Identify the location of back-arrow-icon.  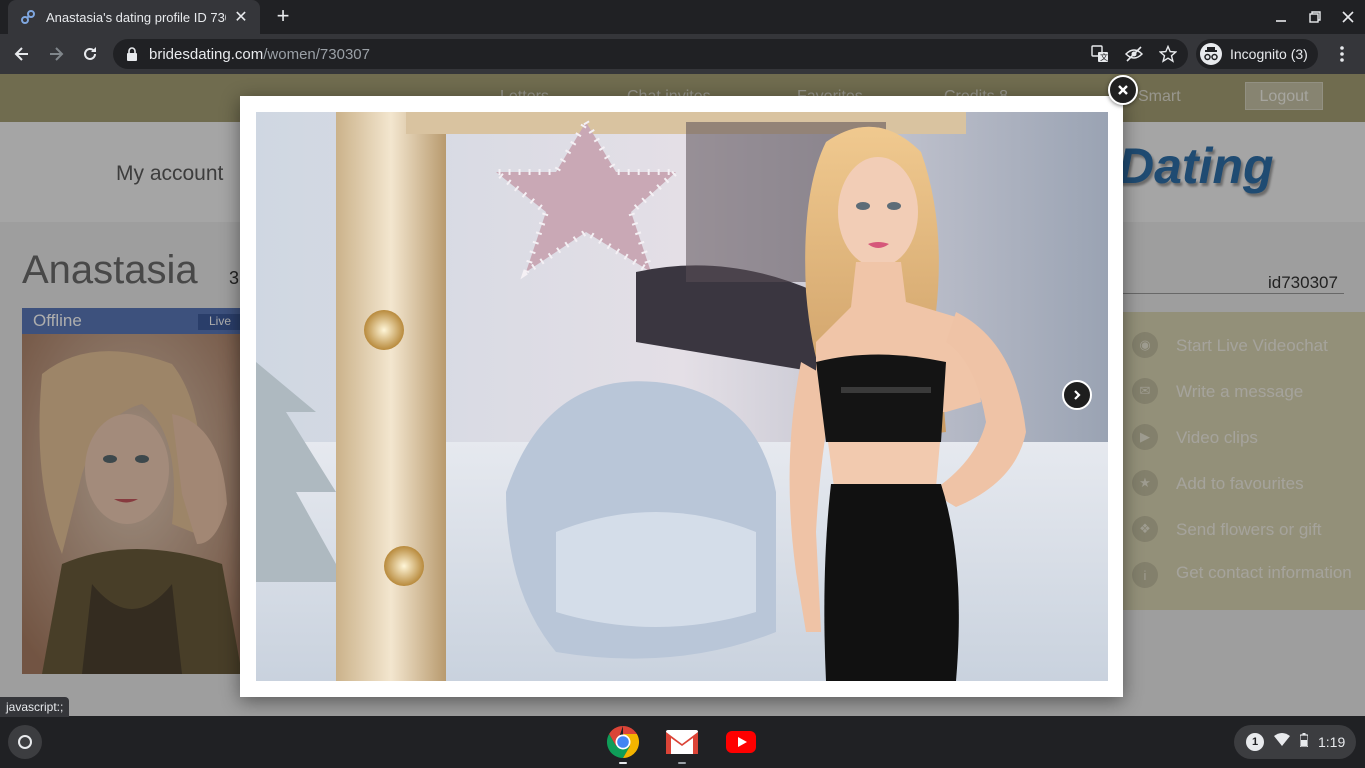
(22, 54).